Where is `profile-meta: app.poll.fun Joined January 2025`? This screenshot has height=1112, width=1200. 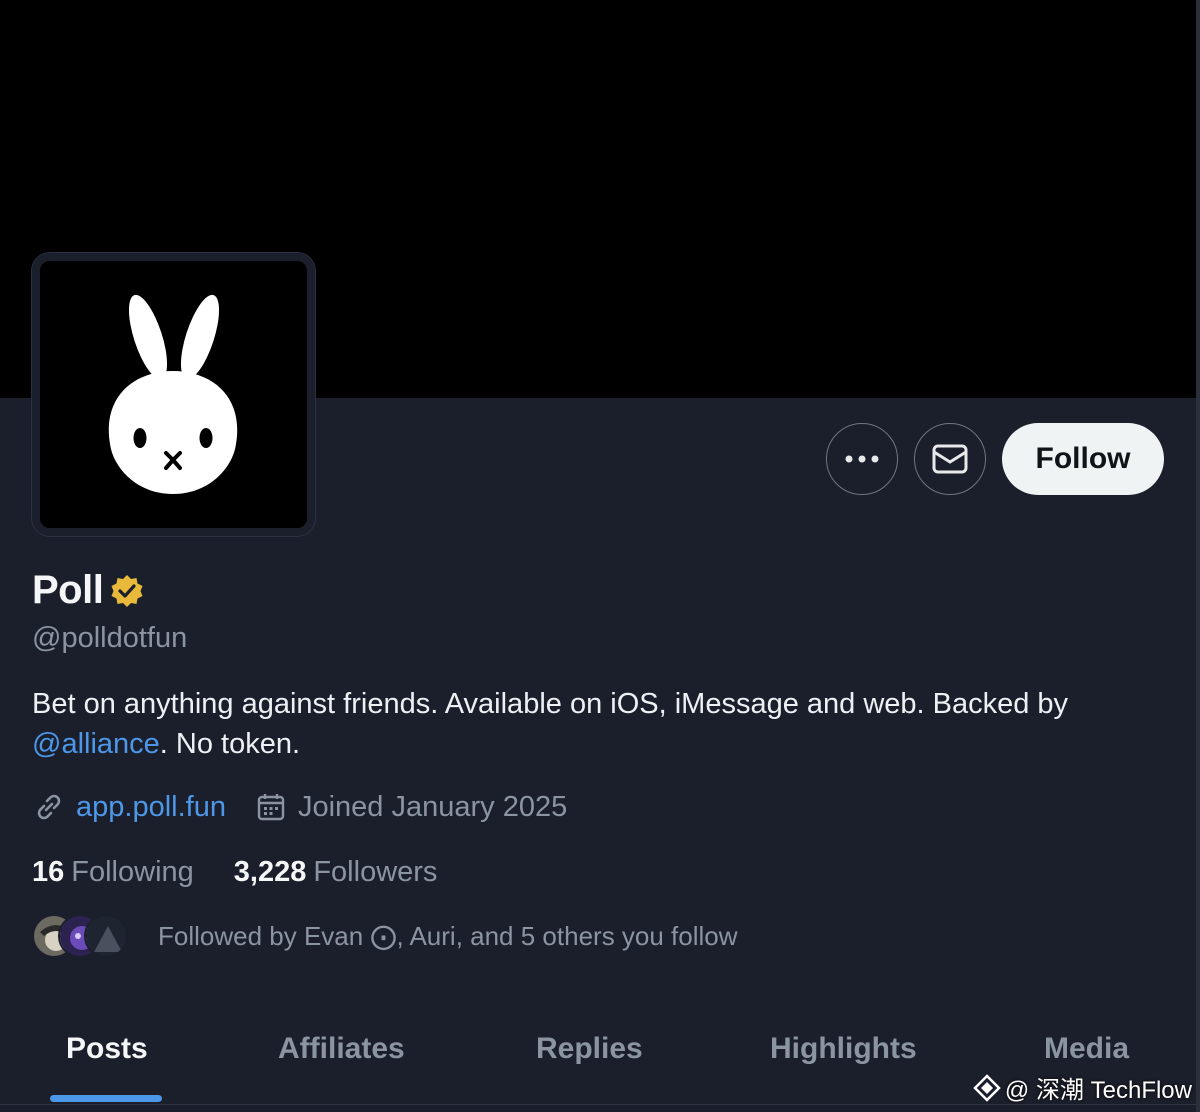 profile-meta: app.poll.fun Joined January 2025 is located at coordinates (299, 807).